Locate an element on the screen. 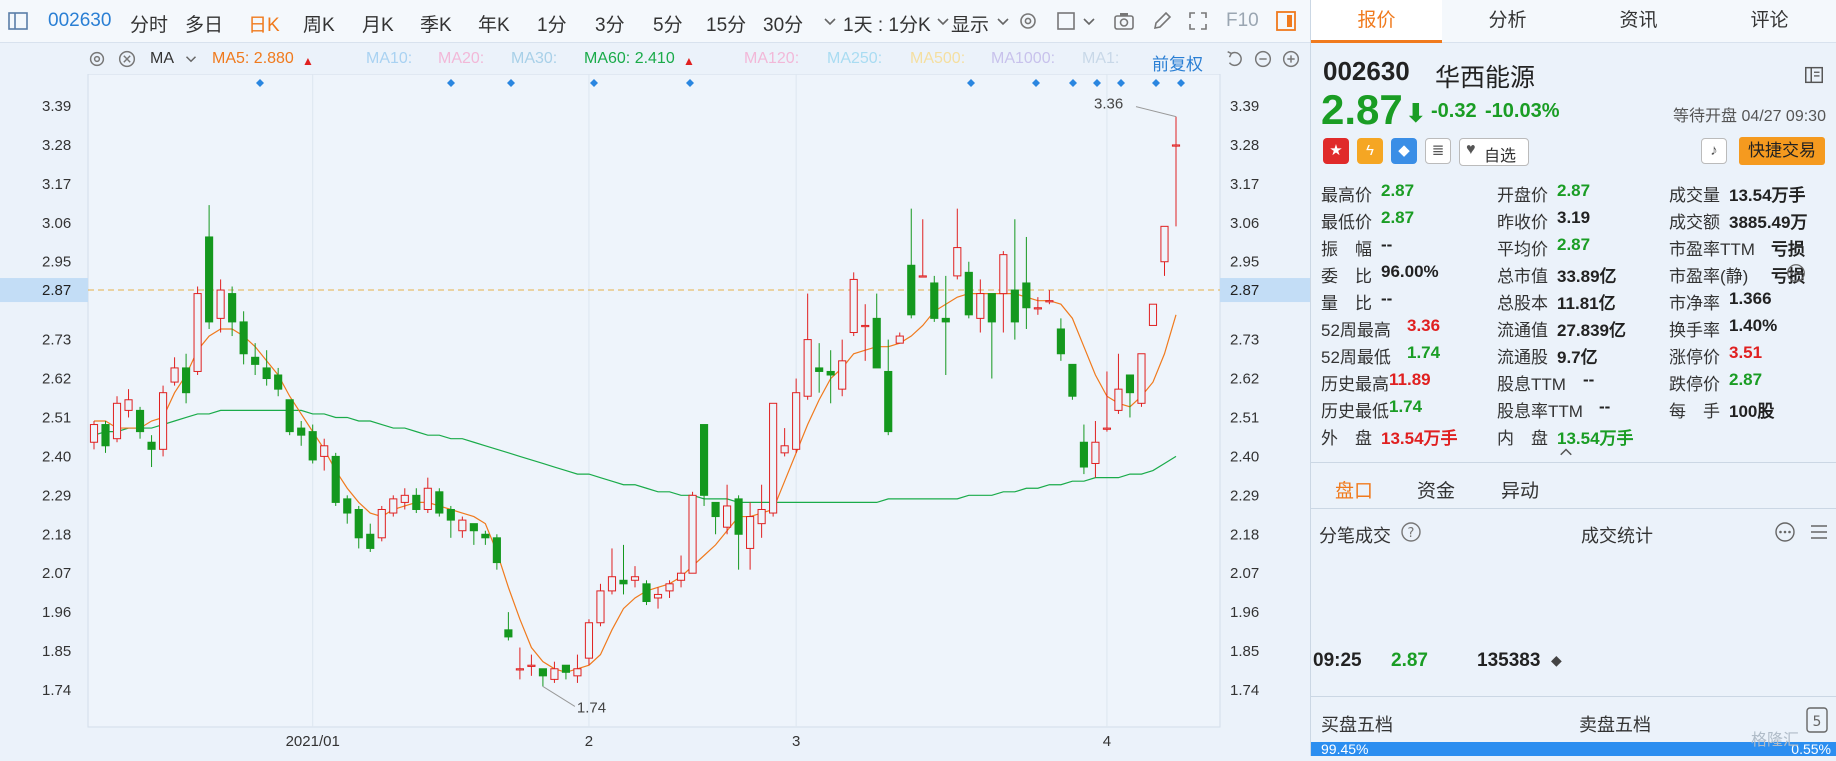 This screenshot has height=761, width=1836. layout-square-icon is located at coordinates (1066, 21).